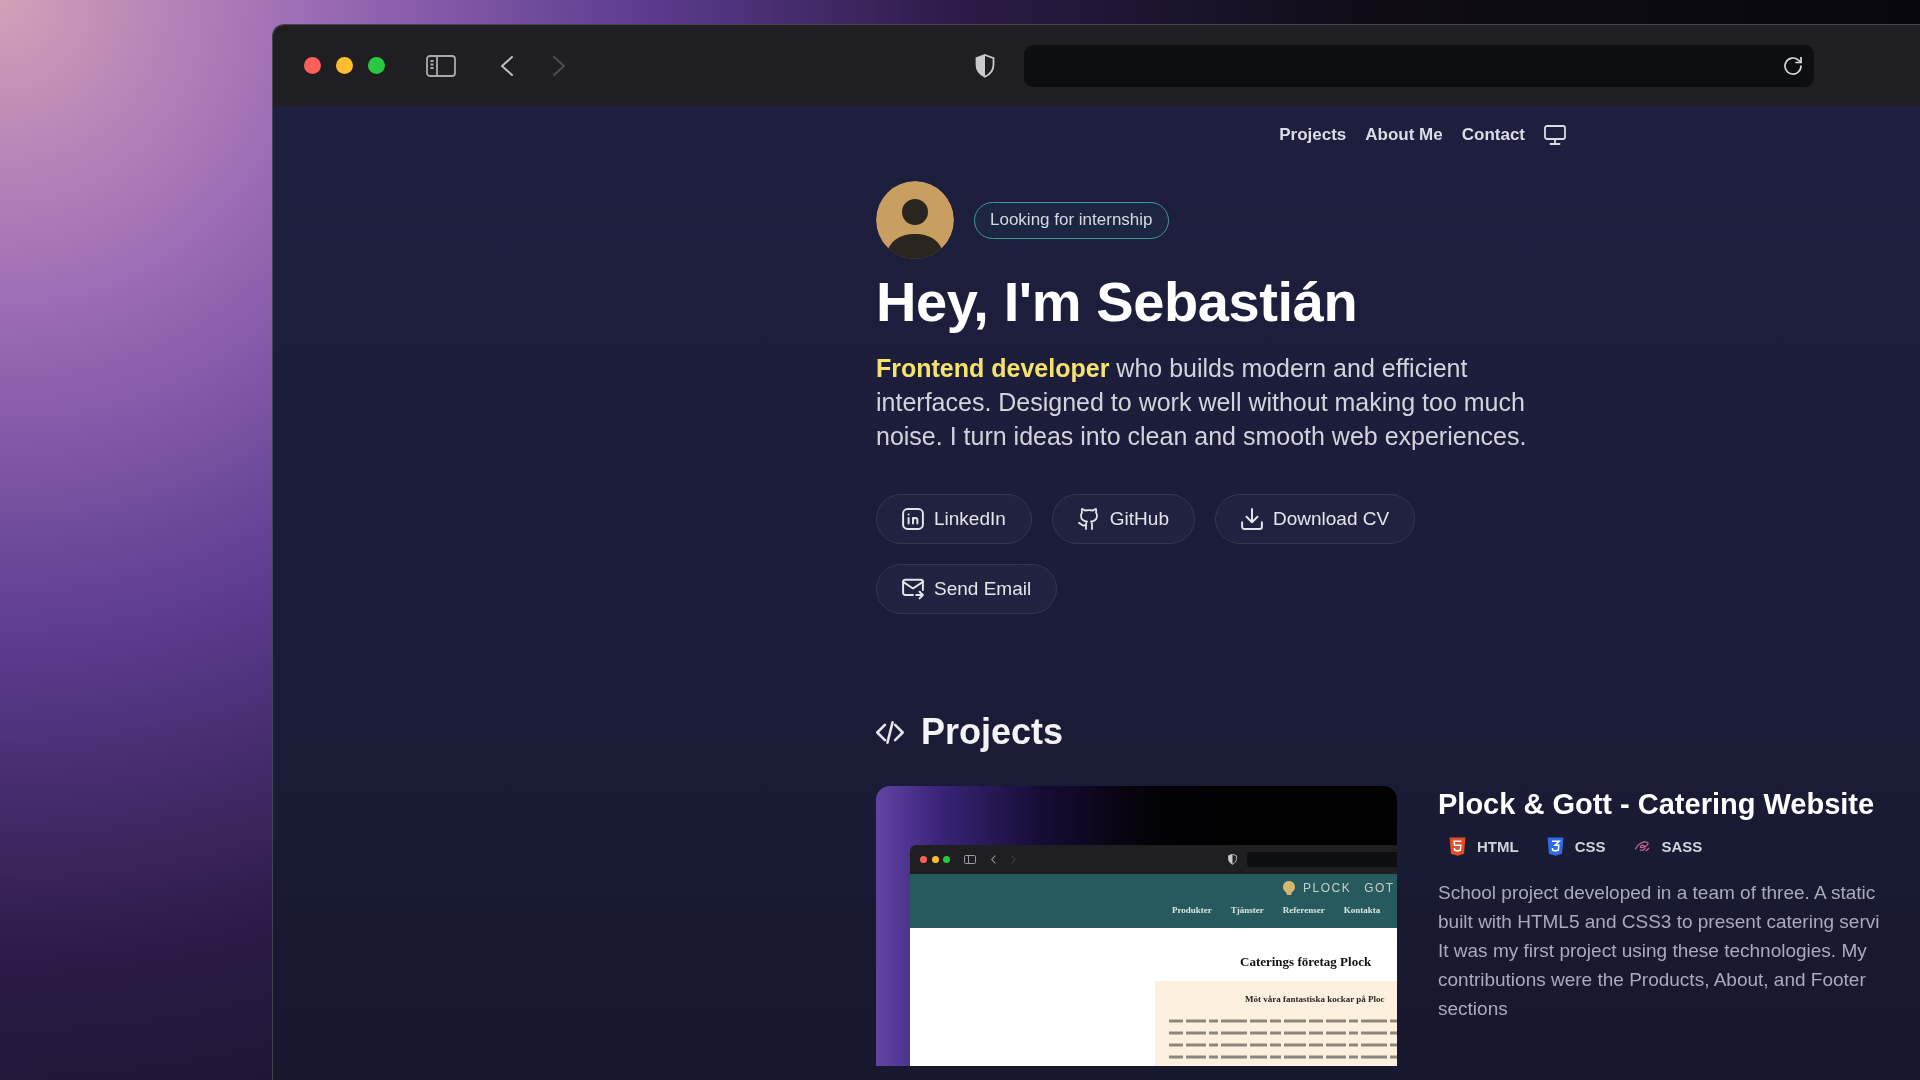 The height and width of the screenshot is (1080, 1920). Describe the element at coordinates (344, 65) in the screenshot. I see `minimize-button` at that location.